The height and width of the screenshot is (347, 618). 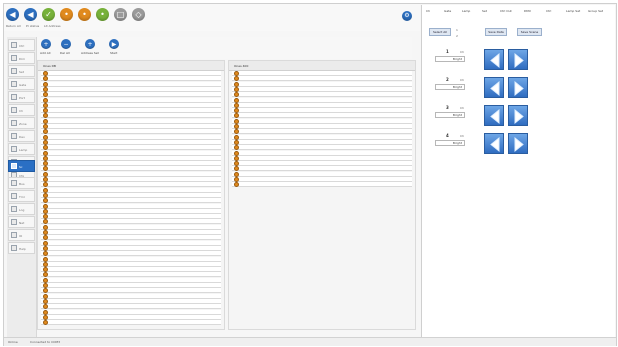 What do you see at coordinates (120, 14) in the screenshot?
I see `action-button: □` at bounding box center [120, 14].